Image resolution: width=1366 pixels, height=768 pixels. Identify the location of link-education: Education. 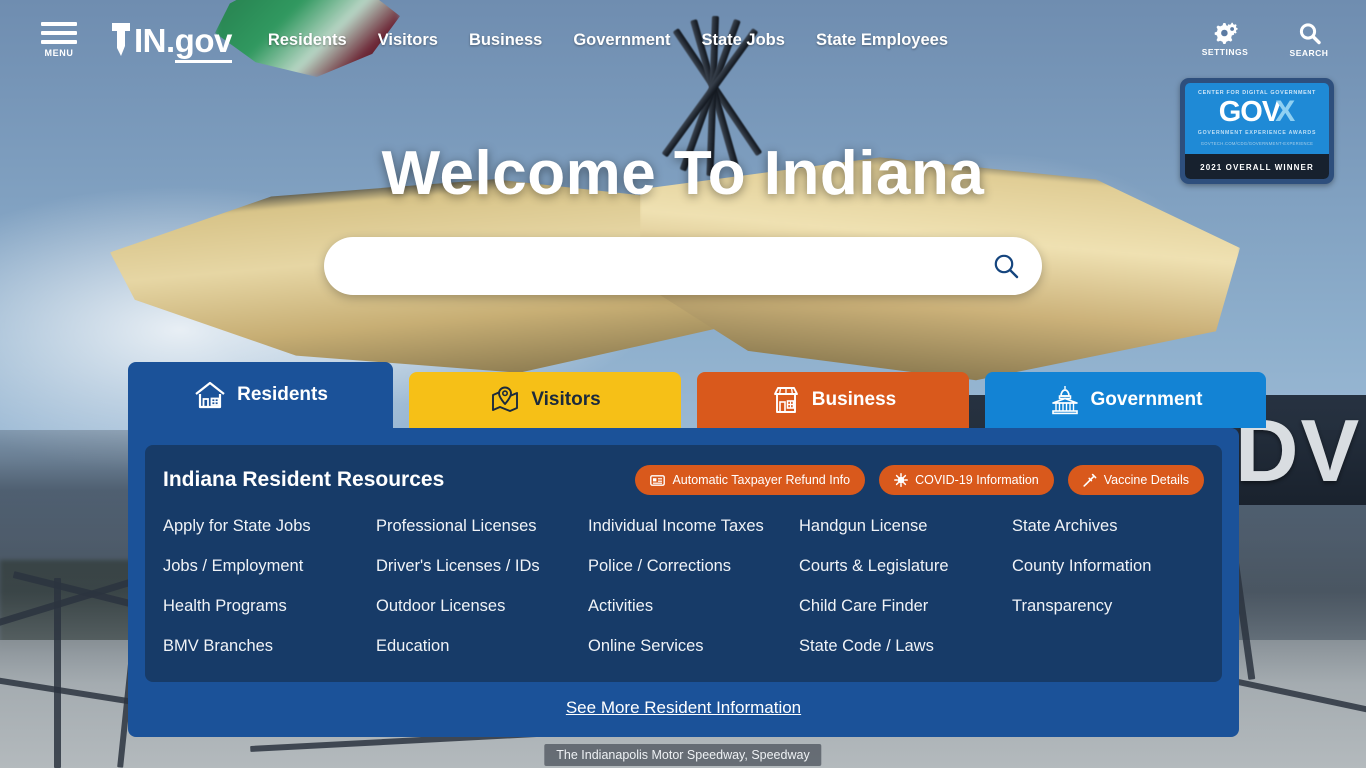
(482, 646).